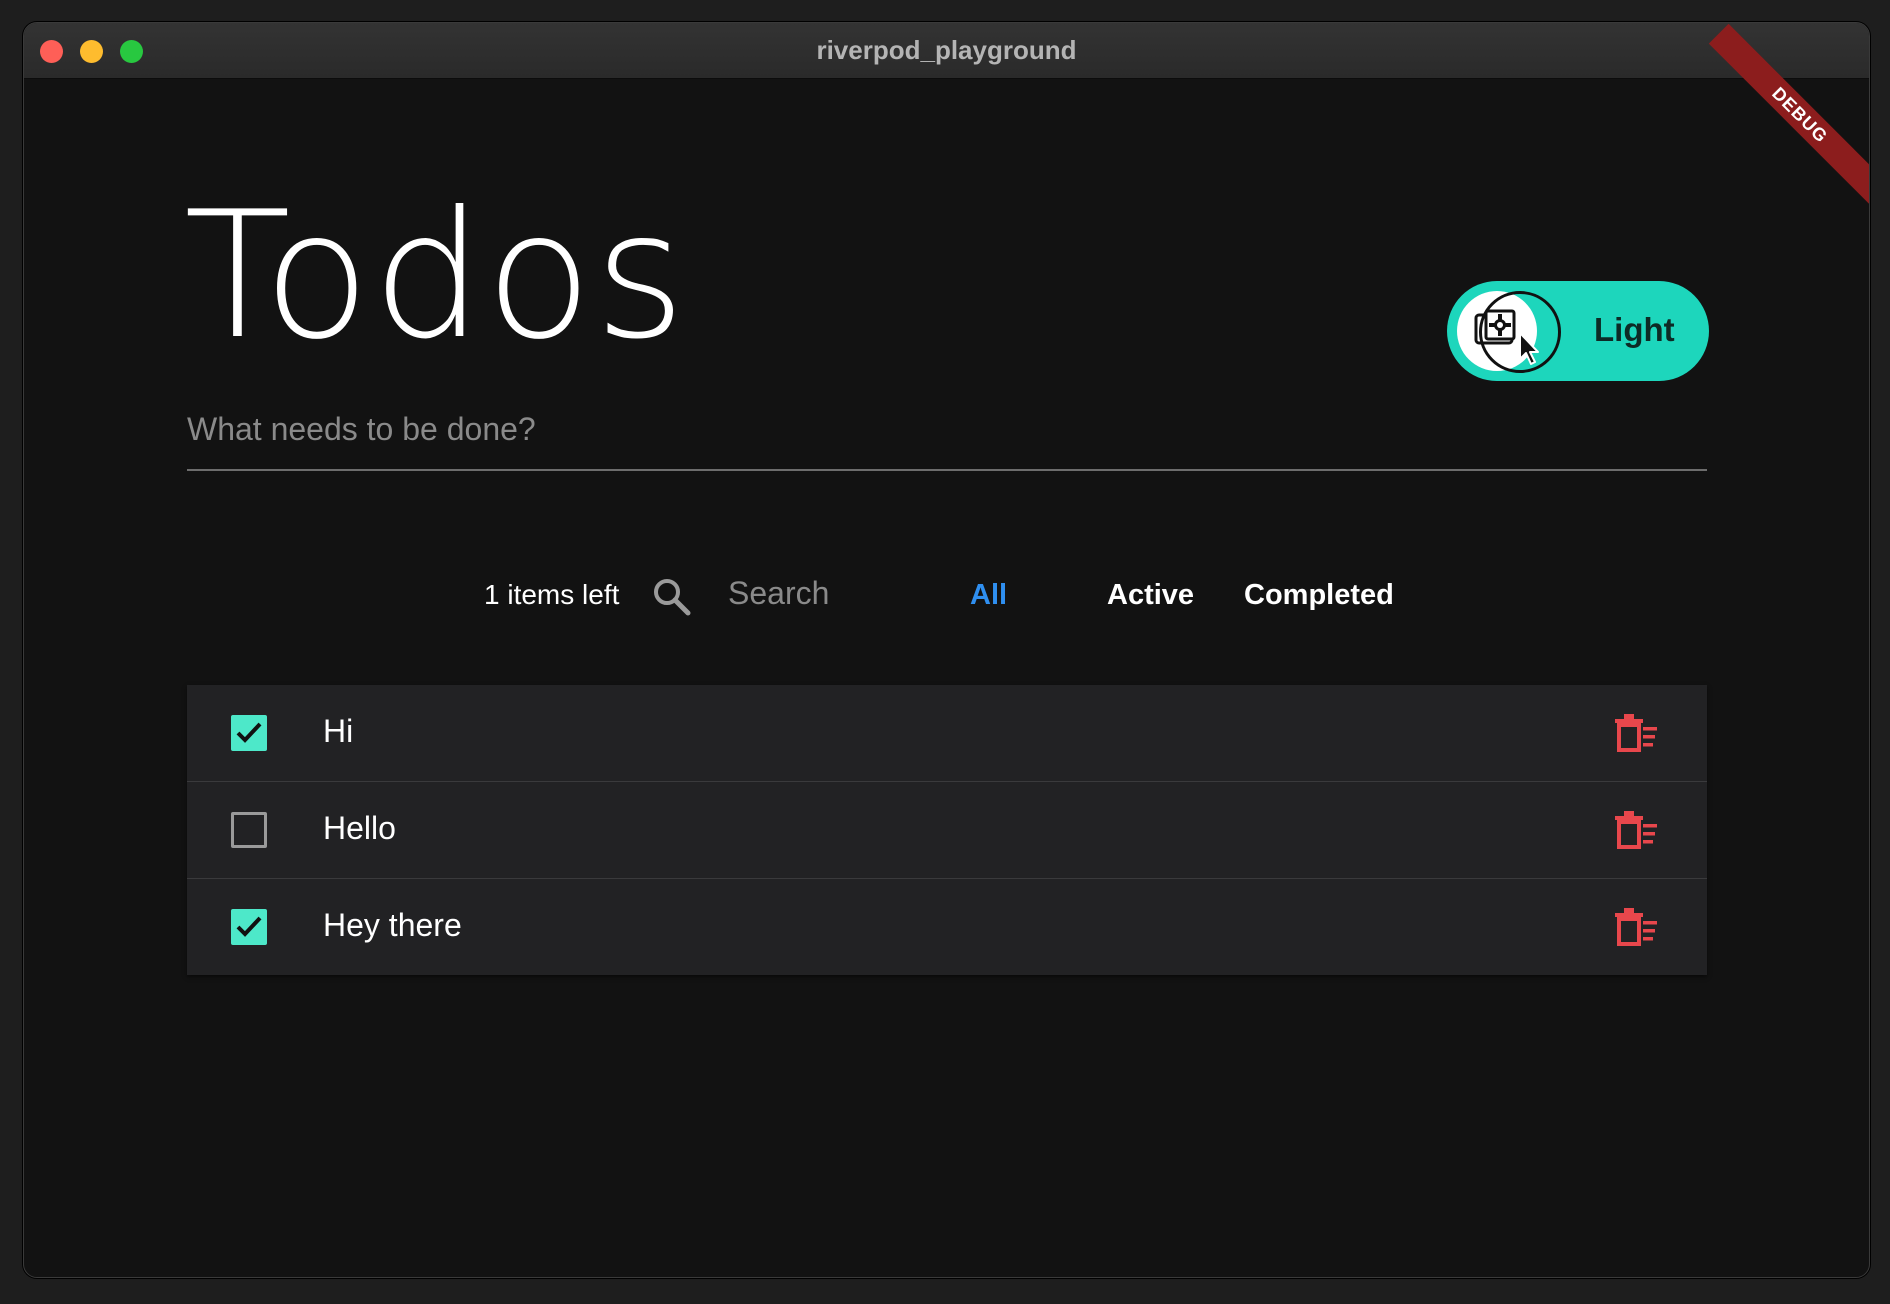 Image resolution: width=1890 pixels, height=1304 pixels. I want to click on new-todo-field, so click(947, 435).